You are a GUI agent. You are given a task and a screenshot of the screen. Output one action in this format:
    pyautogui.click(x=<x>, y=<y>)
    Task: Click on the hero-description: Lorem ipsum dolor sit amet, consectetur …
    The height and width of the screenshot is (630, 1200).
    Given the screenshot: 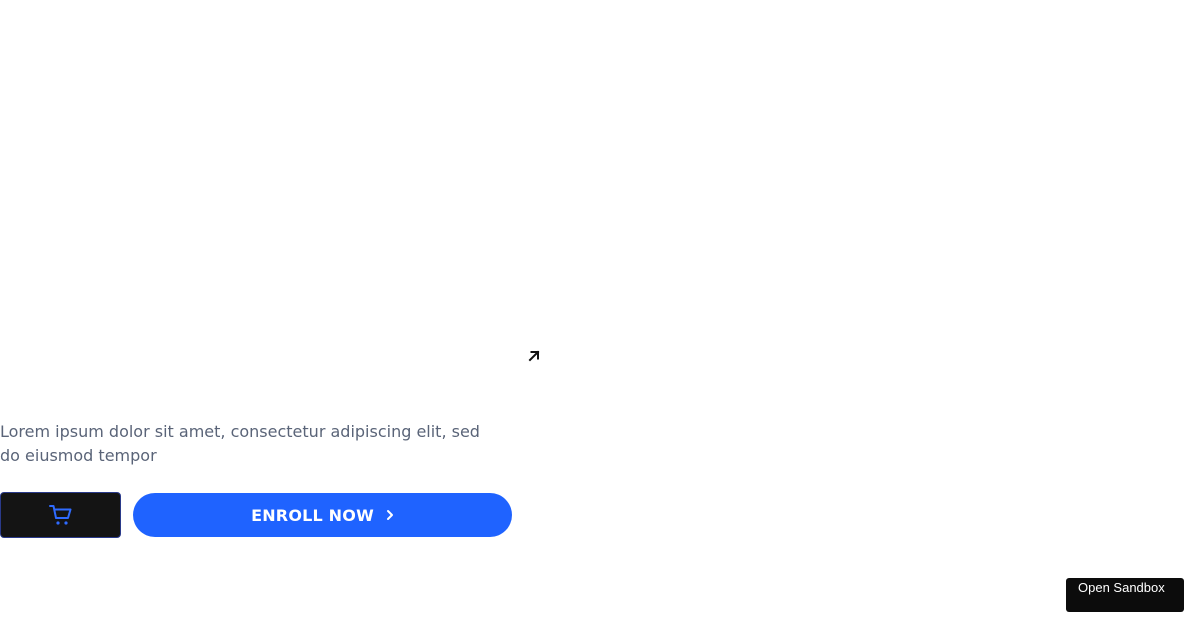 What is the action you would take?
    pyautogui.click(x=240, y=443)
    